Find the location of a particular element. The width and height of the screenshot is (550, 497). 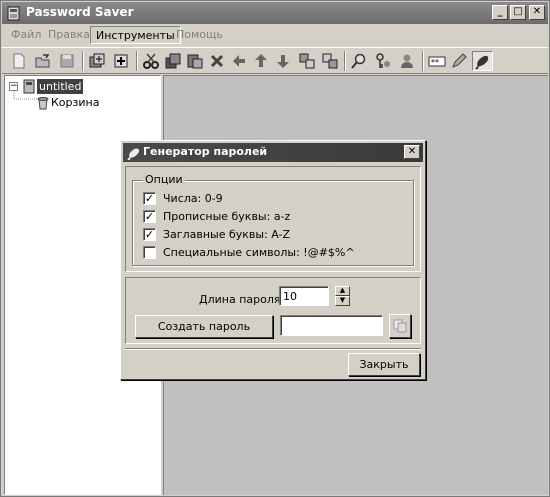

sort-az-icon is located at coordinates (307, 61).